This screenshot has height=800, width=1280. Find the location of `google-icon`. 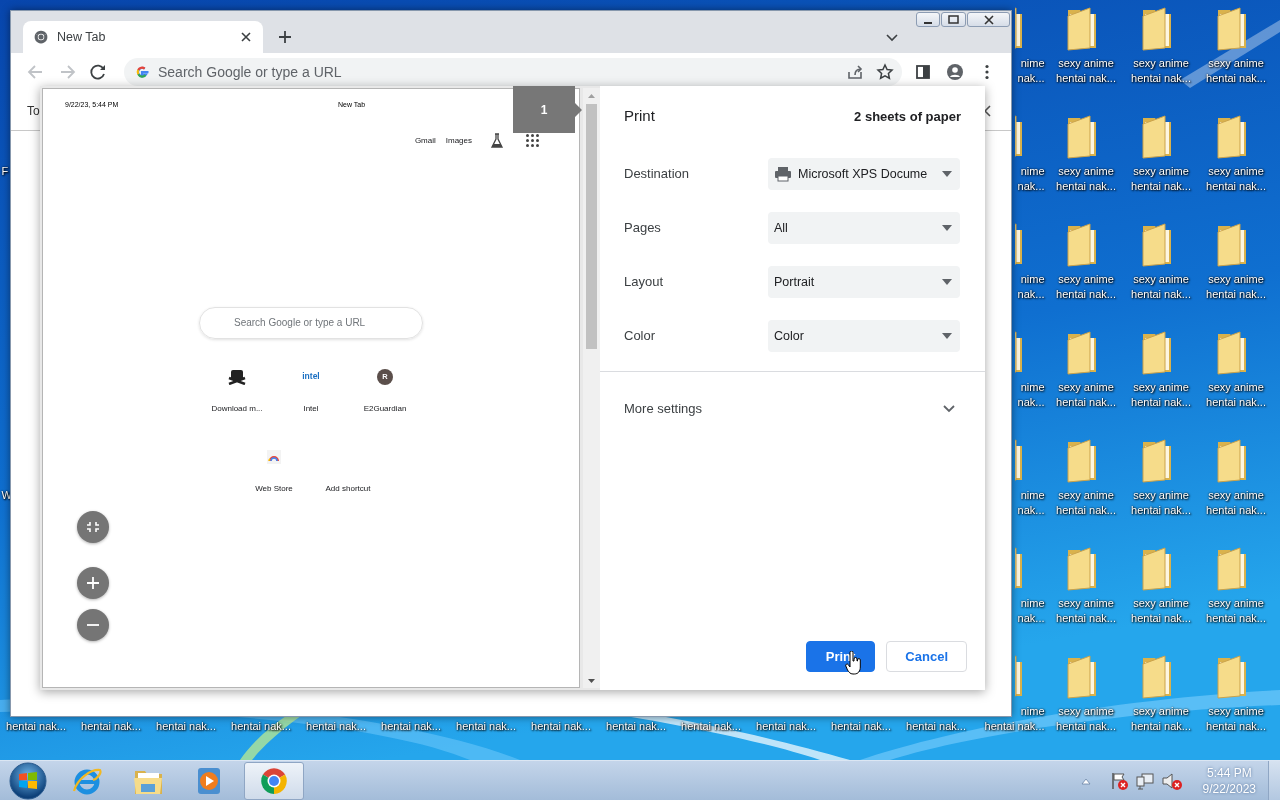

google-icon is located at coordinates (142, 72).